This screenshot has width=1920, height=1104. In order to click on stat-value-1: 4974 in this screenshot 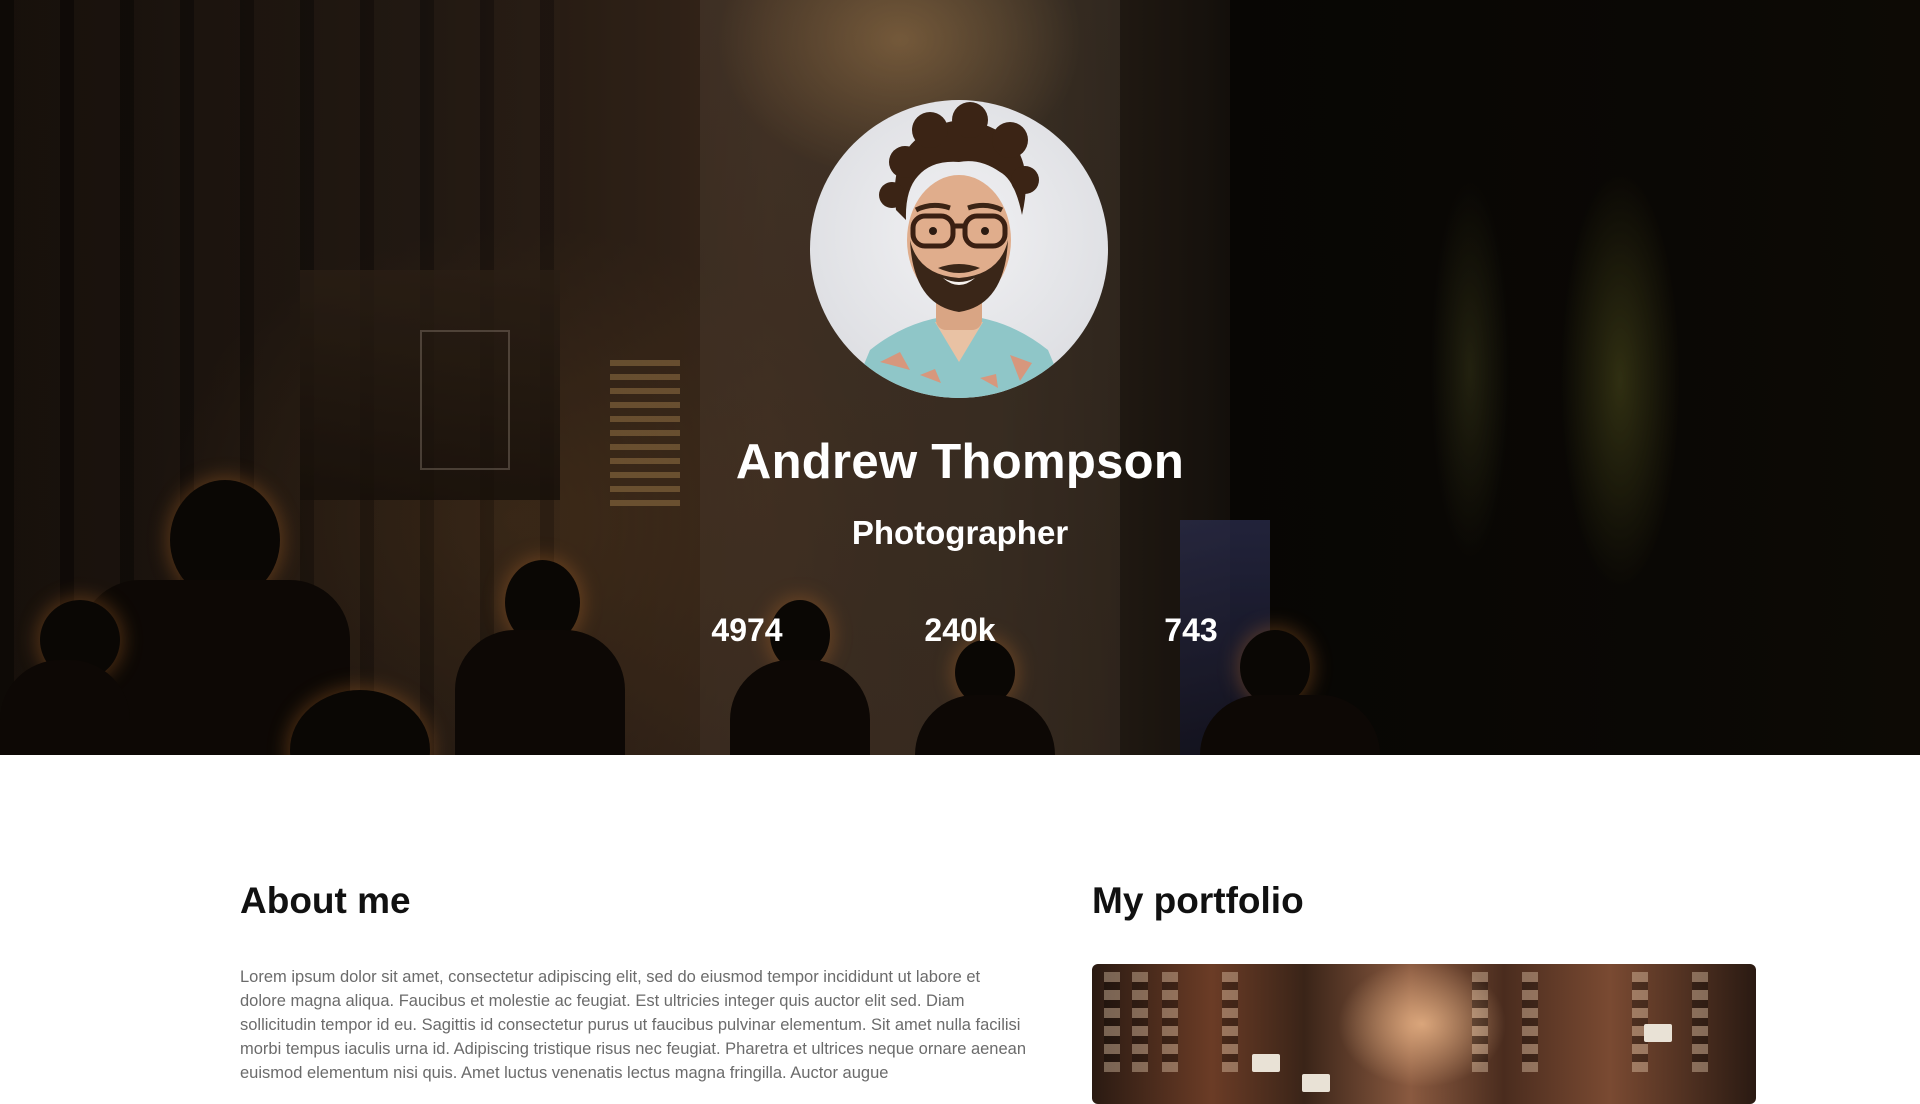, I will do `click(747, 630)`.